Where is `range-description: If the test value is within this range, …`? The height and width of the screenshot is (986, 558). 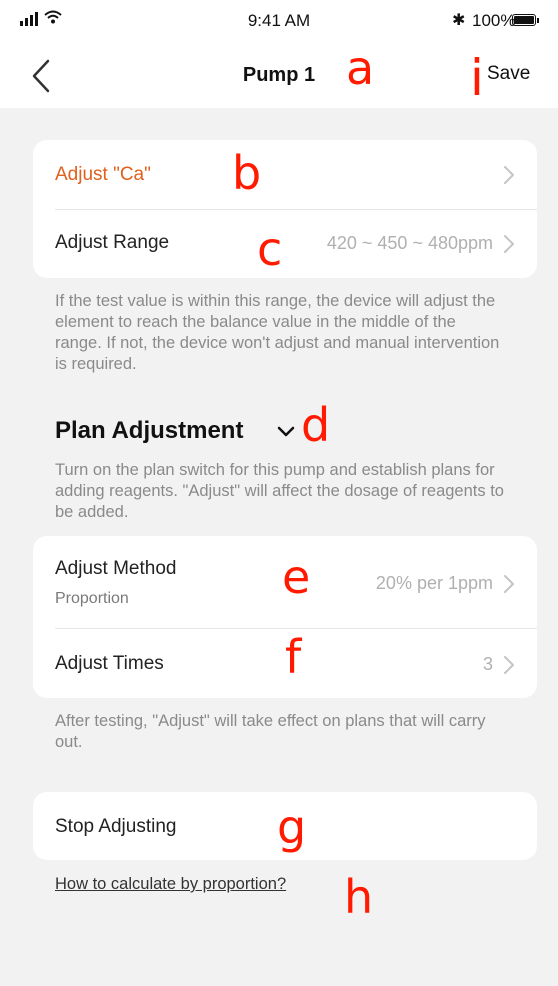 range-description: If the test value is within this range, … is located at coordinates (277, 332).